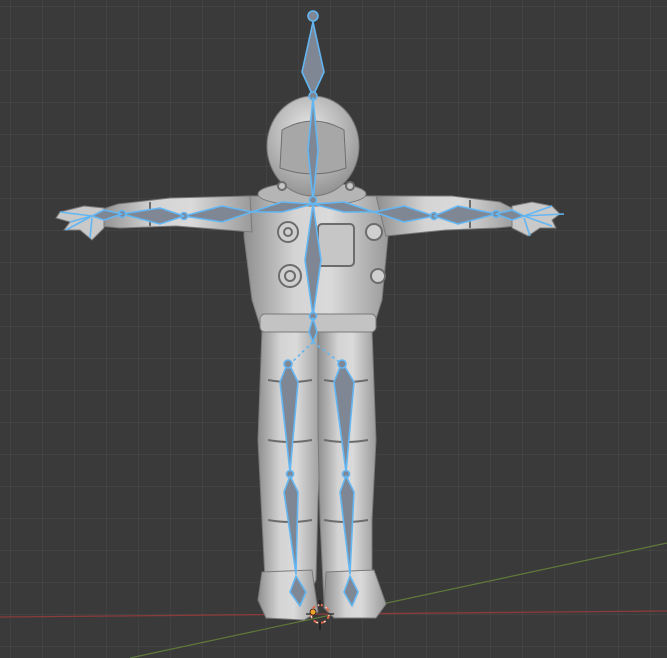 The image size is (667, 658). Describe the element at coordinates (288, 232) in the screenshot. I see `chest-valve-left` at that location.